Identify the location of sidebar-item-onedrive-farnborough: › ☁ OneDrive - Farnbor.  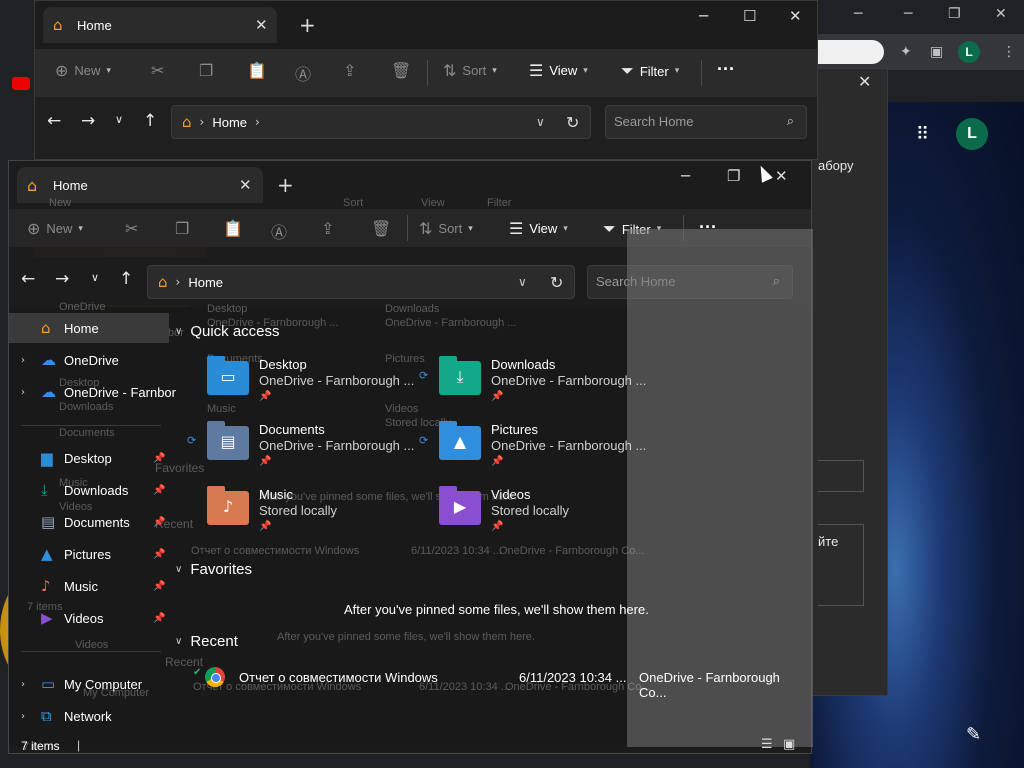
(92, 392).